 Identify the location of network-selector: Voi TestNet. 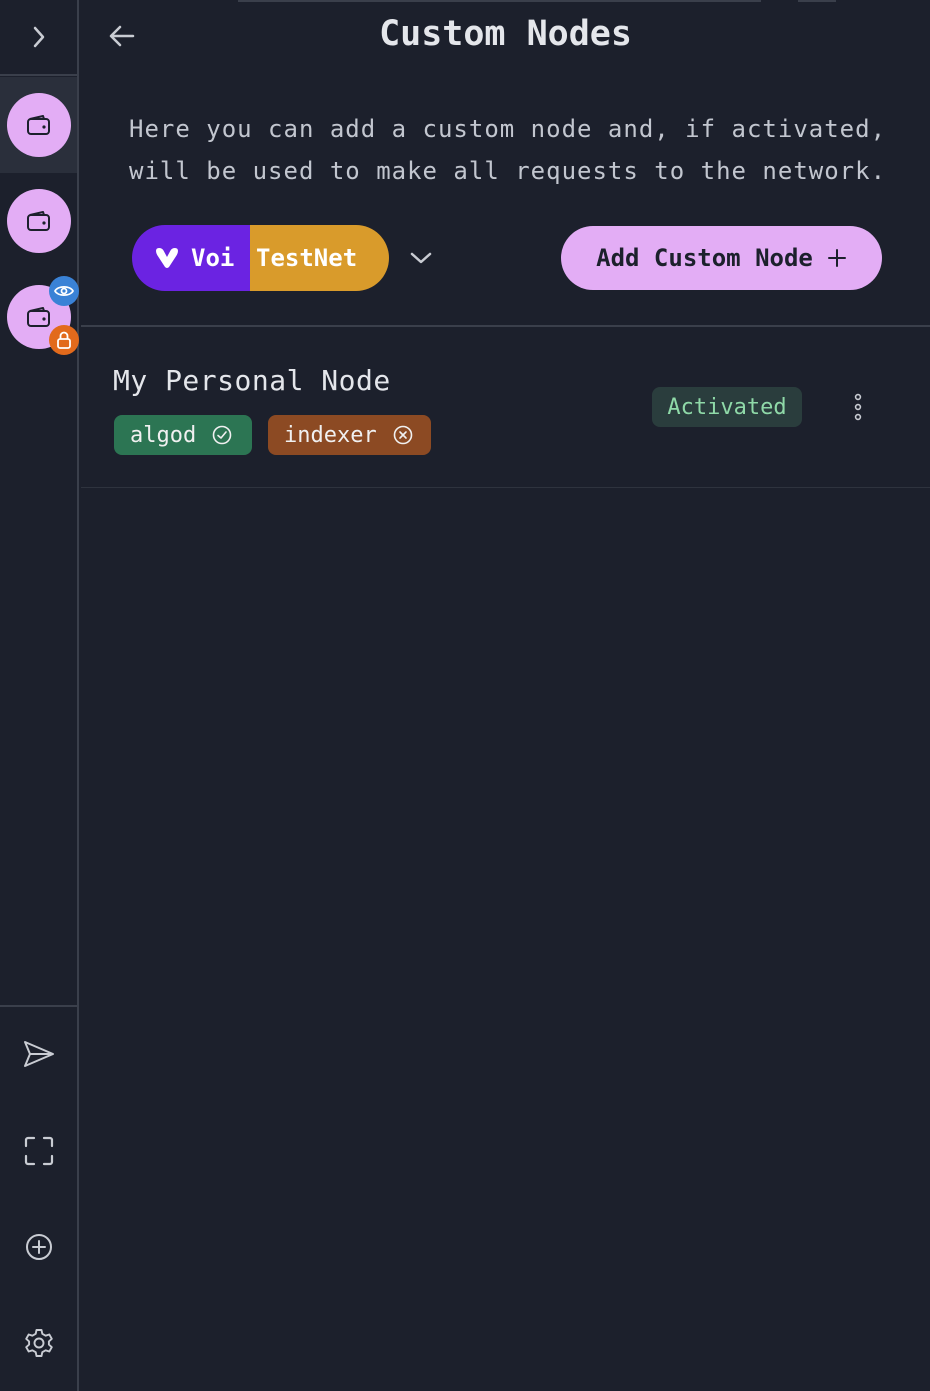
(260, 258).